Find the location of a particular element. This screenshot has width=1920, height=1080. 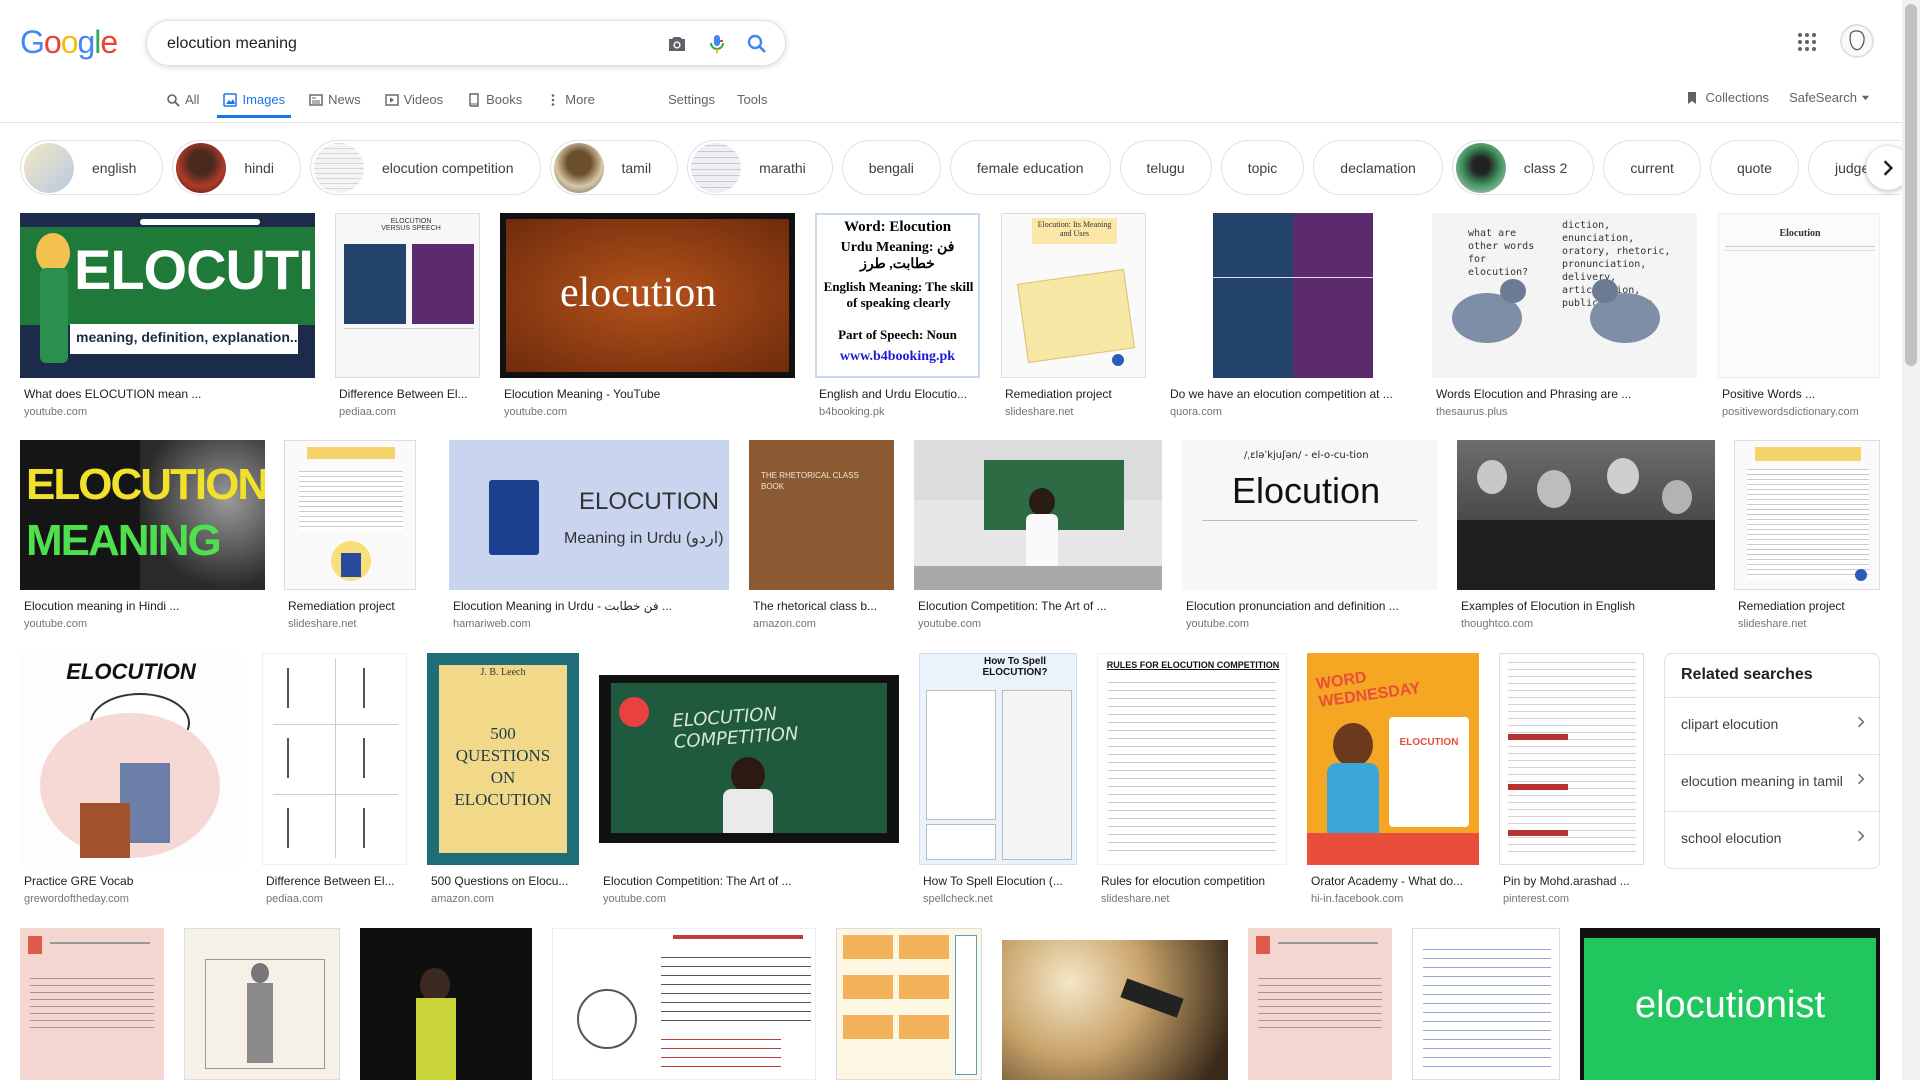

image-result: Difference Between El... pediaa.com is located at coordinates (334, 780).